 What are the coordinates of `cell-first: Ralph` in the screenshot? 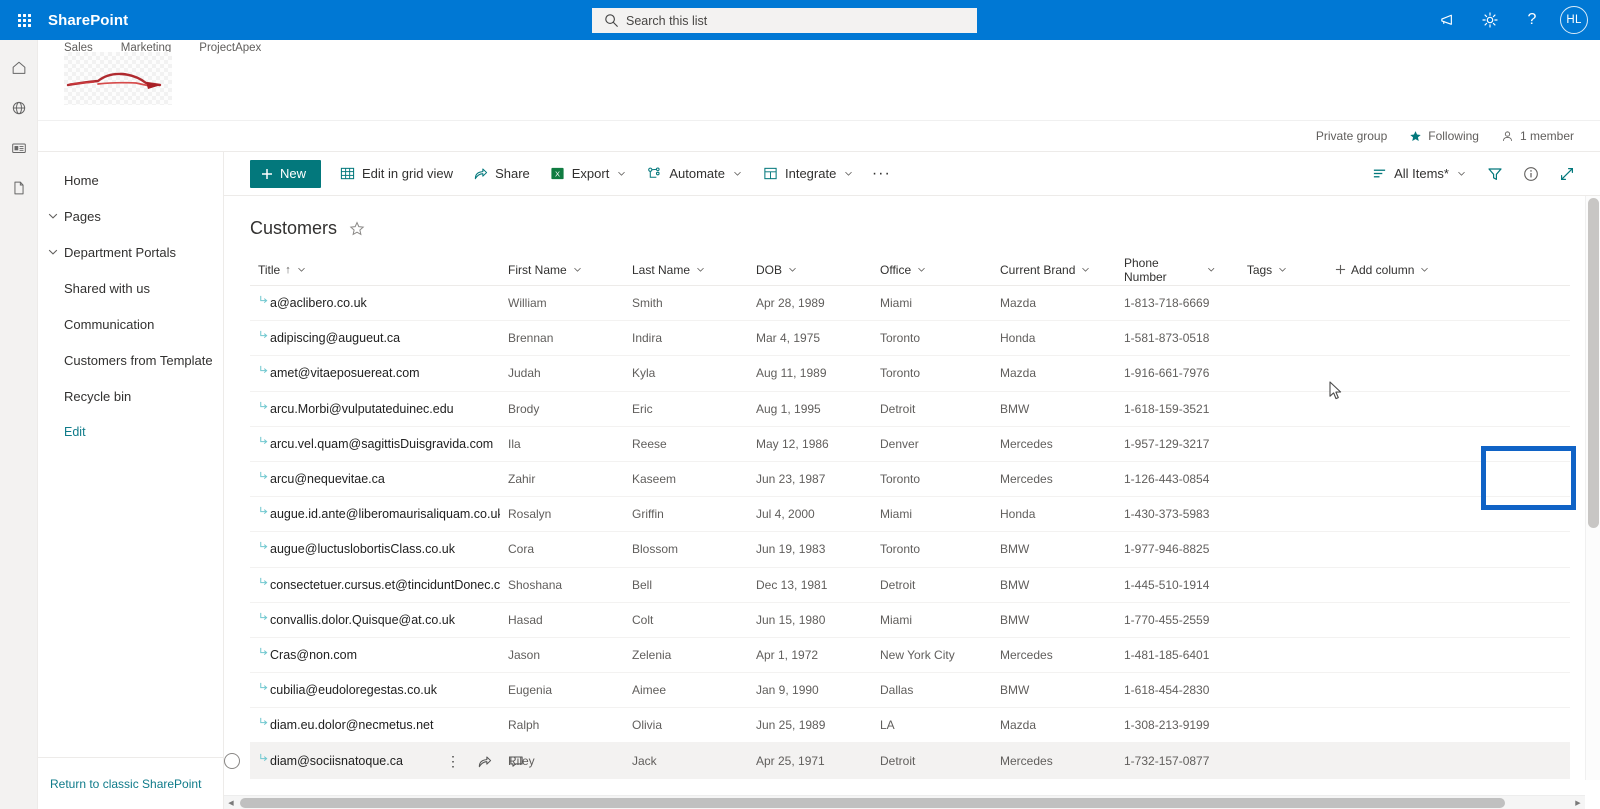 It's located at (524, 725).